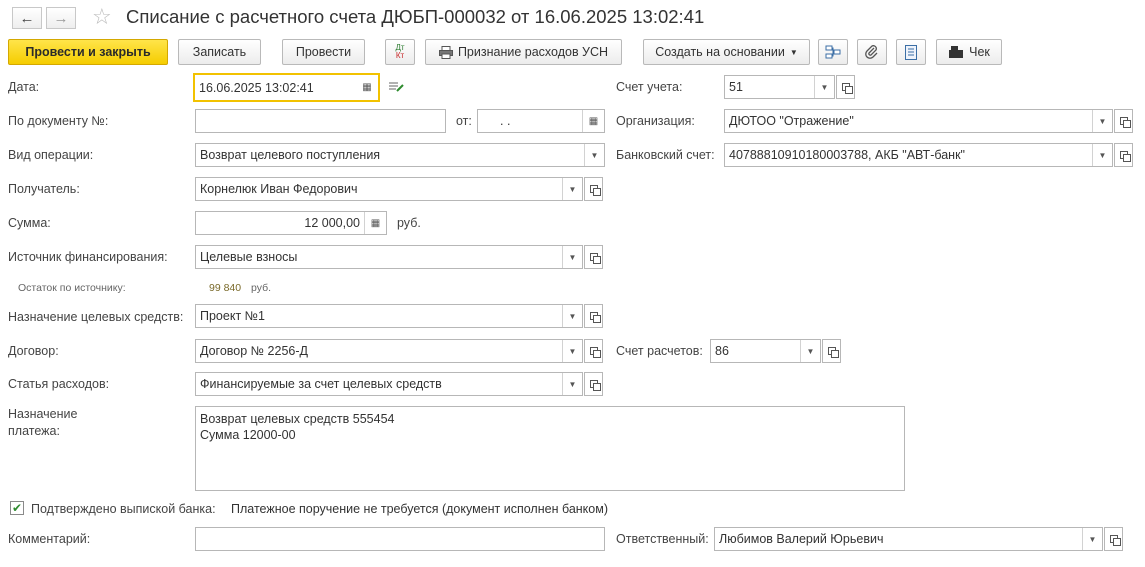 The height and width of the screenshot is (567, 1145). What do you see at coordinates (24, 87) in the screenshot?
I see `date-label: Дата:` at bounding box center [24, 87].